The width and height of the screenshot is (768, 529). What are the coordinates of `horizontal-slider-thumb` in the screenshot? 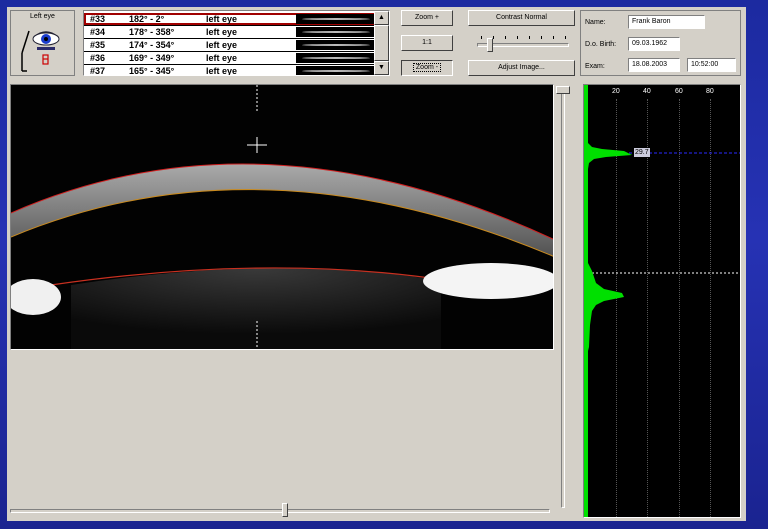 It's located at (285, 510).